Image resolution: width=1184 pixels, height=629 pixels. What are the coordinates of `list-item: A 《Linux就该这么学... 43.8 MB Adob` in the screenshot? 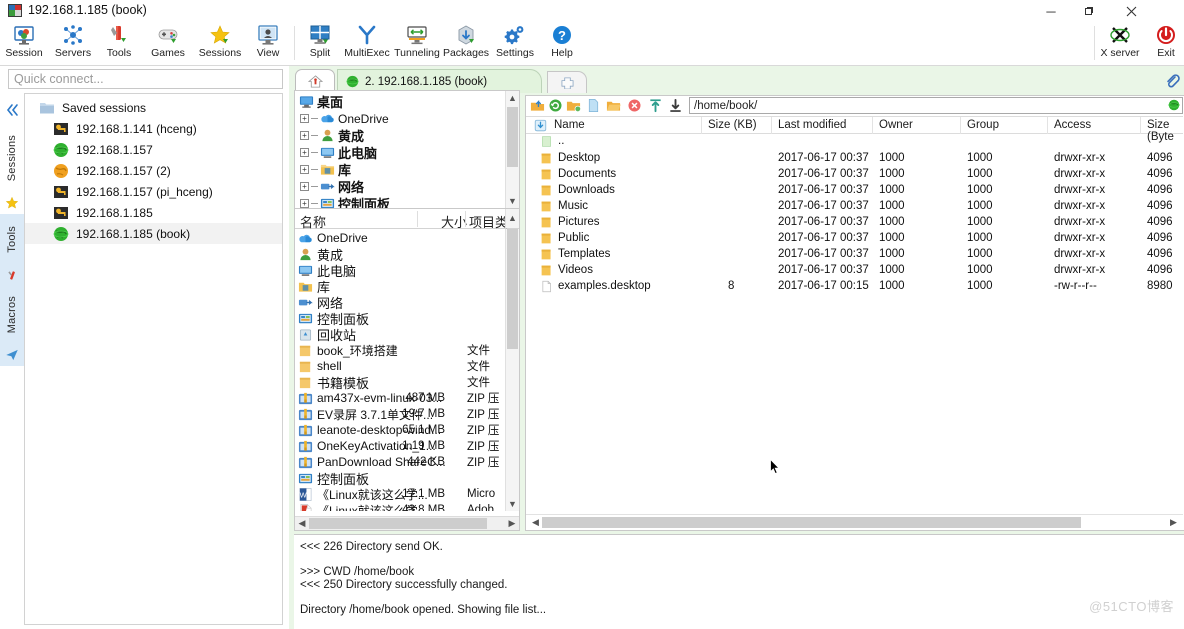 It's located at (400, 506).